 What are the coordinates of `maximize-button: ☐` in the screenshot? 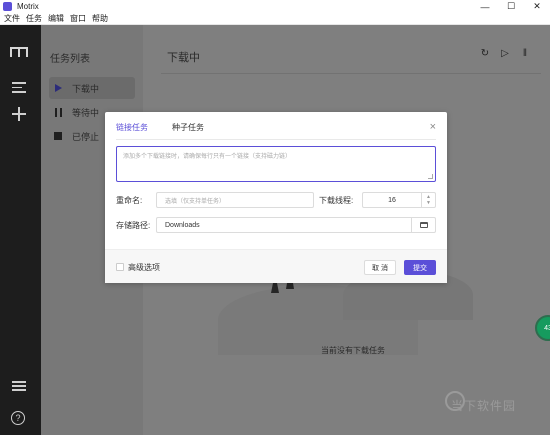 It's located at (511, 6).